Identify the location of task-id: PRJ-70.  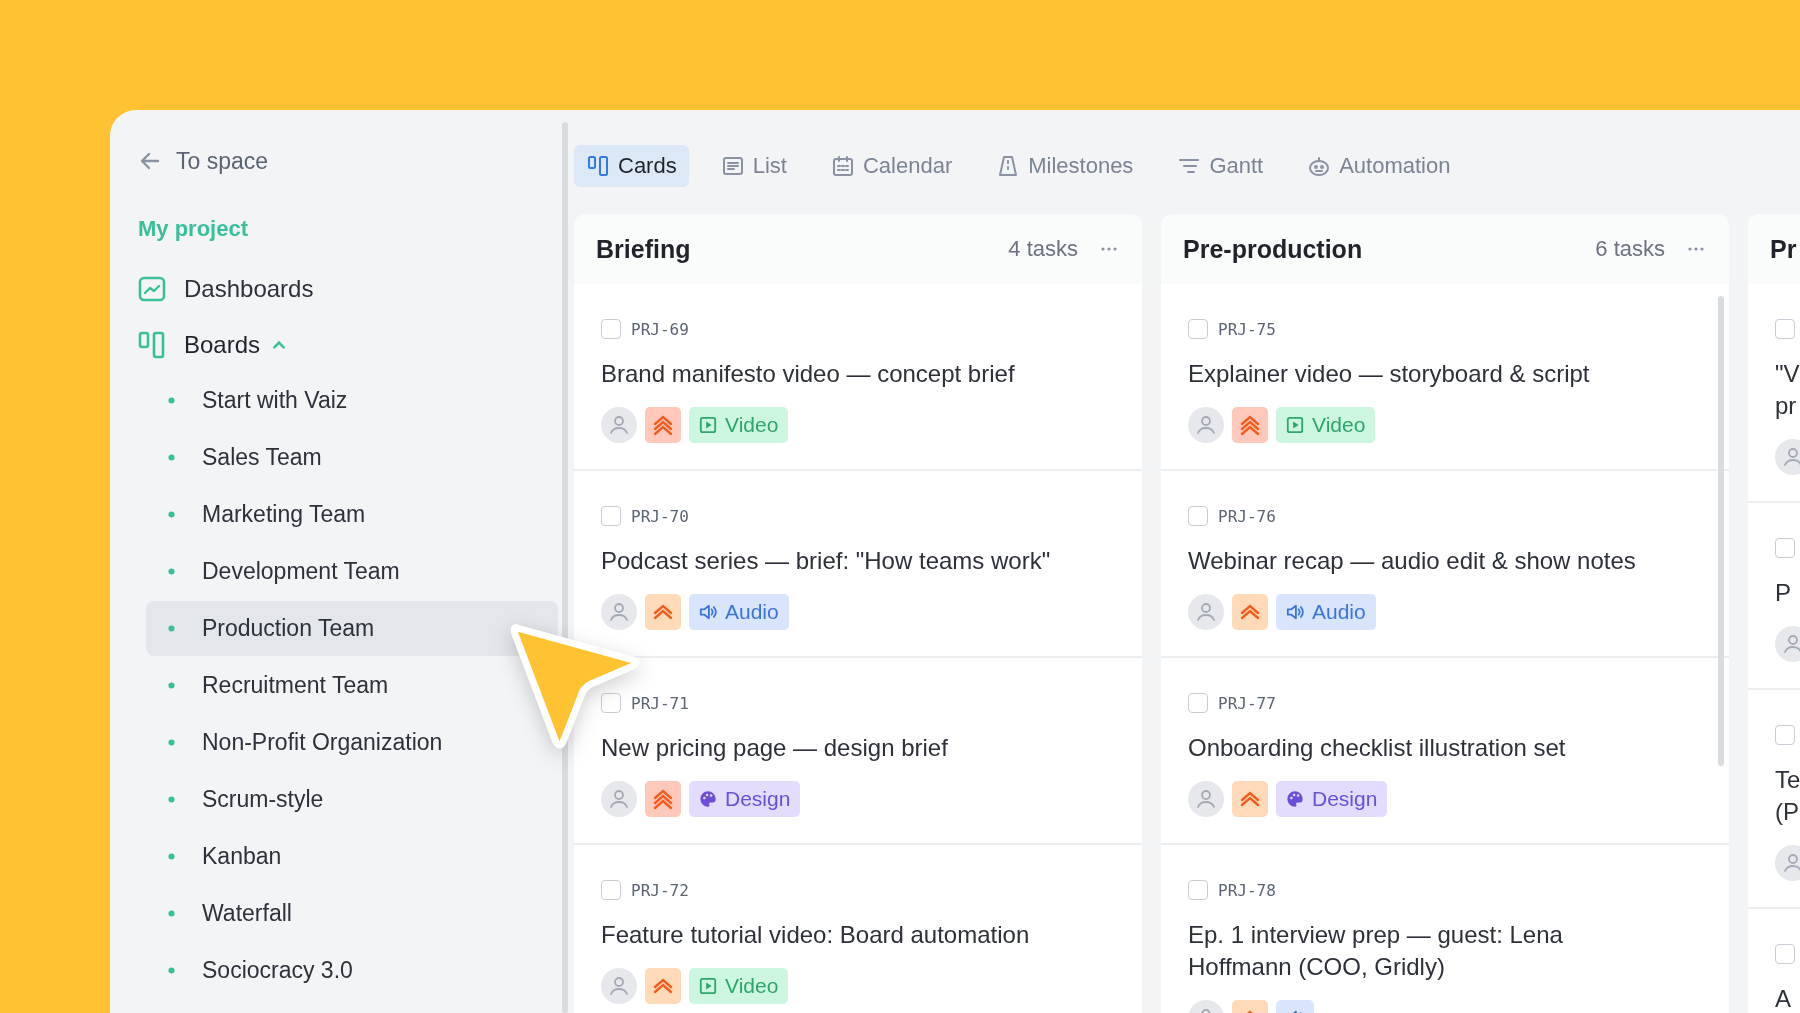
(660, 516).